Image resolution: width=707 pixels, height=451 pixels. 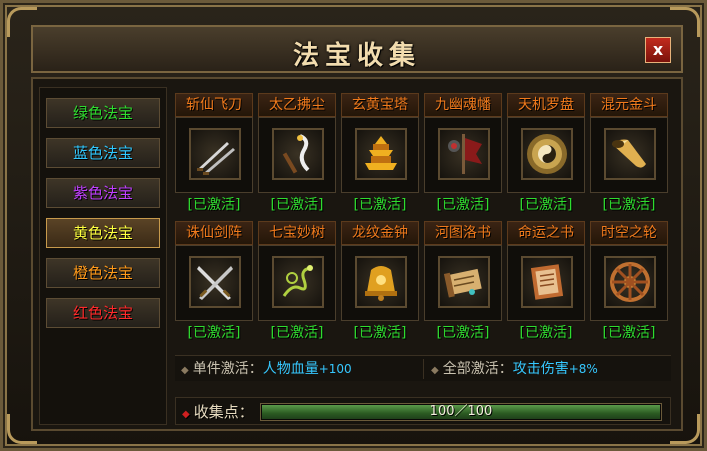 I want to click on soul-banner-icon, so click(x=464, y=154).